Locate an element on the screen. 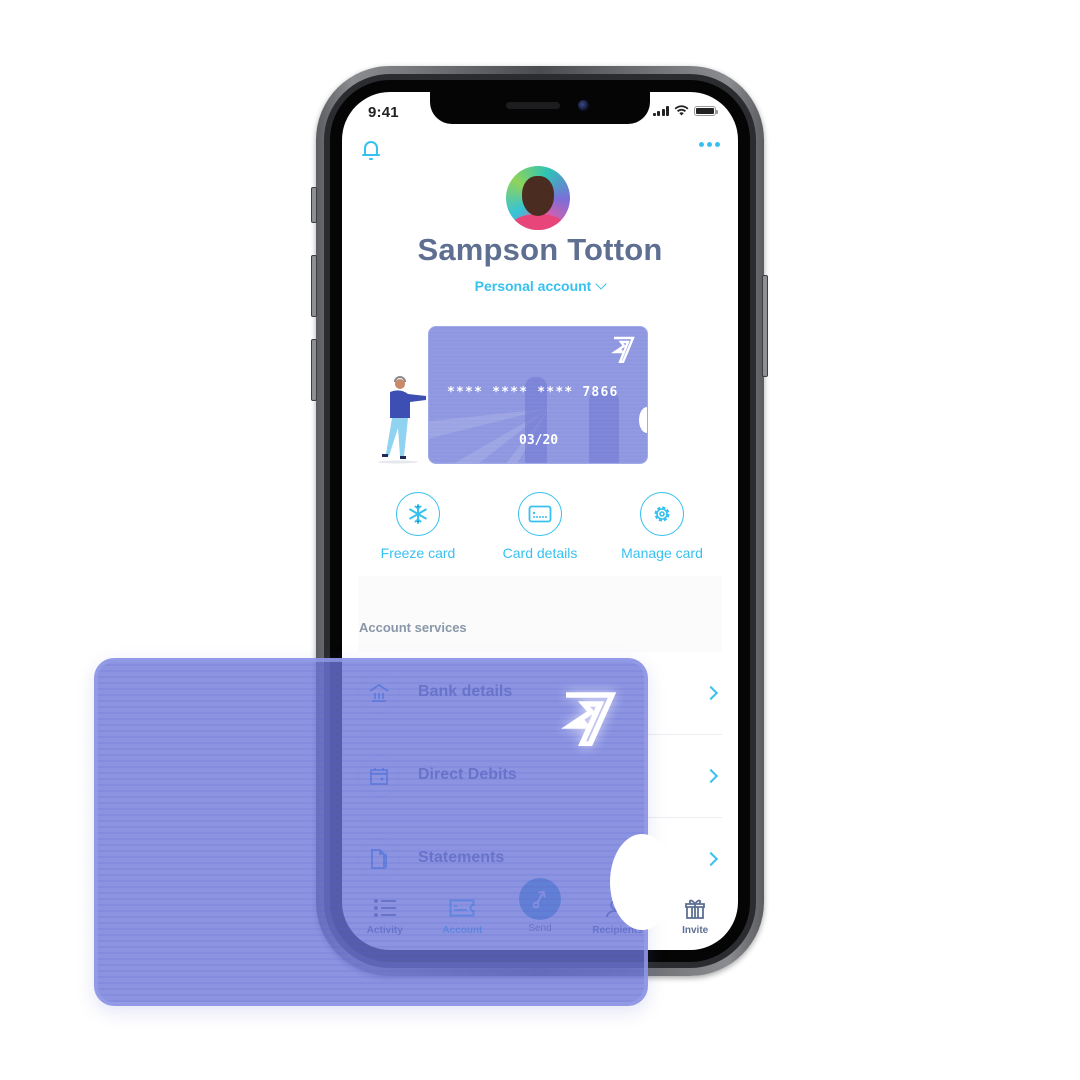 Image resolution: width=1080 pixels, height=1080 pixels. services-title: Account services is located at coordinates (413, 627).